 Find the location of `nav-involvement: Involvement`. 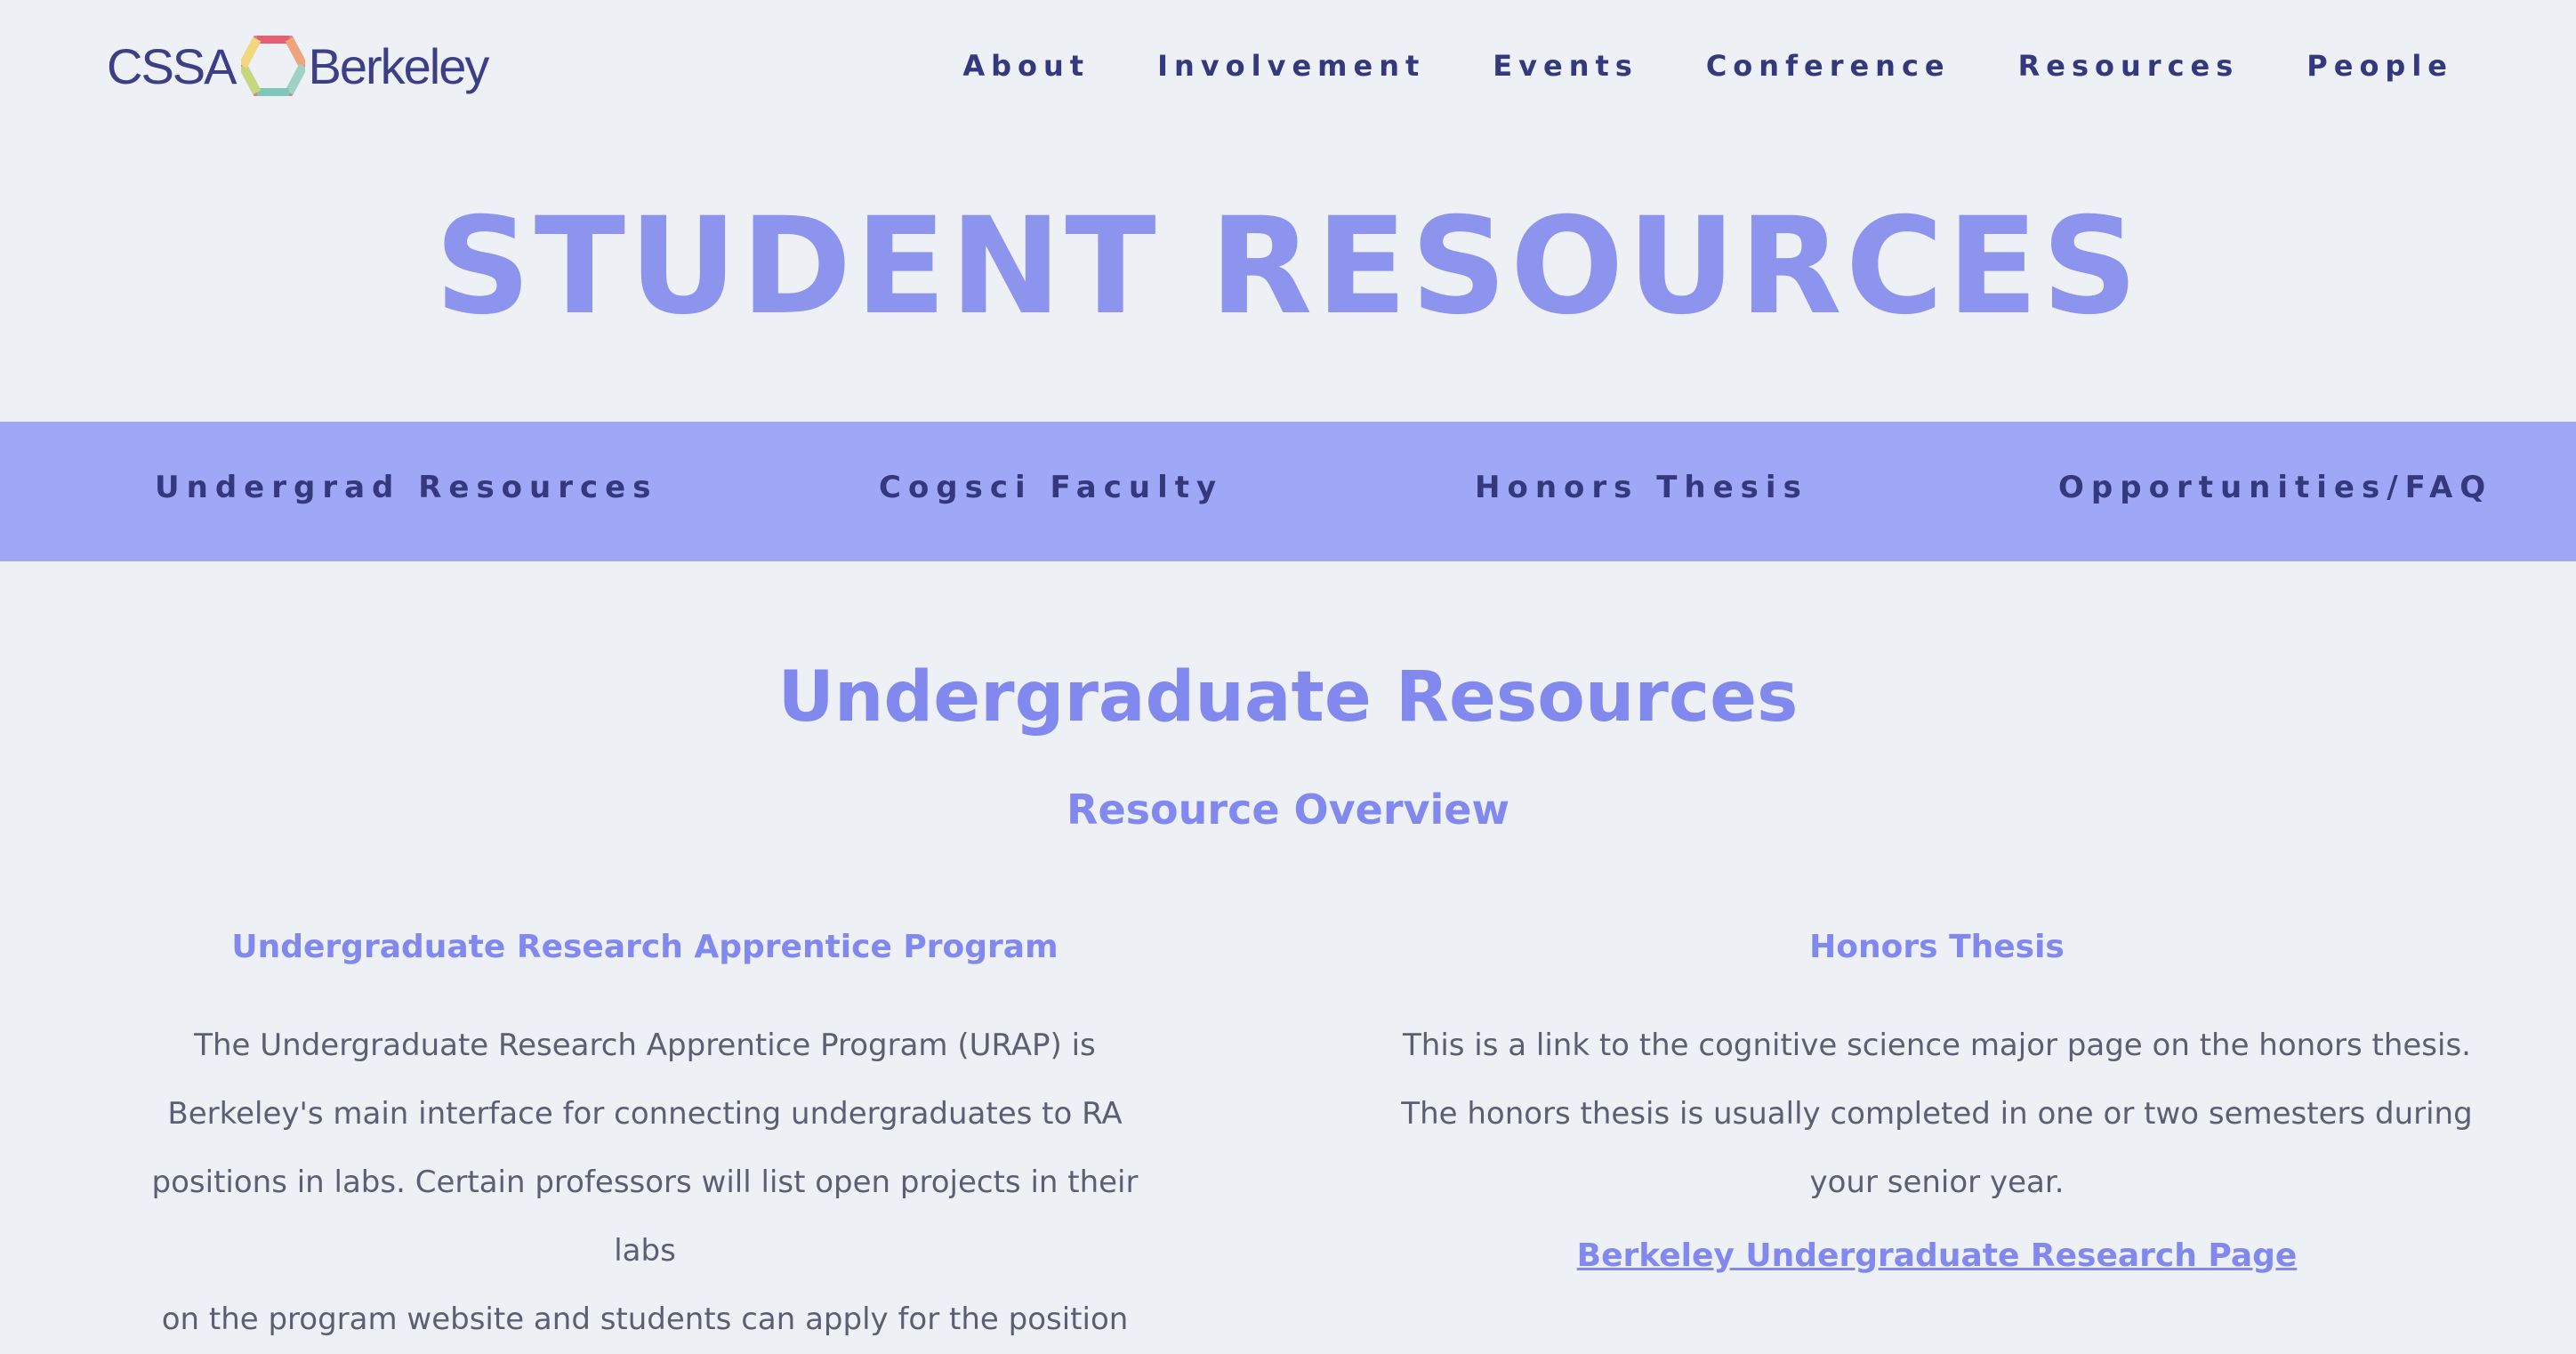

nav-involvement: Involvement is located at coordinates (1291, 66).